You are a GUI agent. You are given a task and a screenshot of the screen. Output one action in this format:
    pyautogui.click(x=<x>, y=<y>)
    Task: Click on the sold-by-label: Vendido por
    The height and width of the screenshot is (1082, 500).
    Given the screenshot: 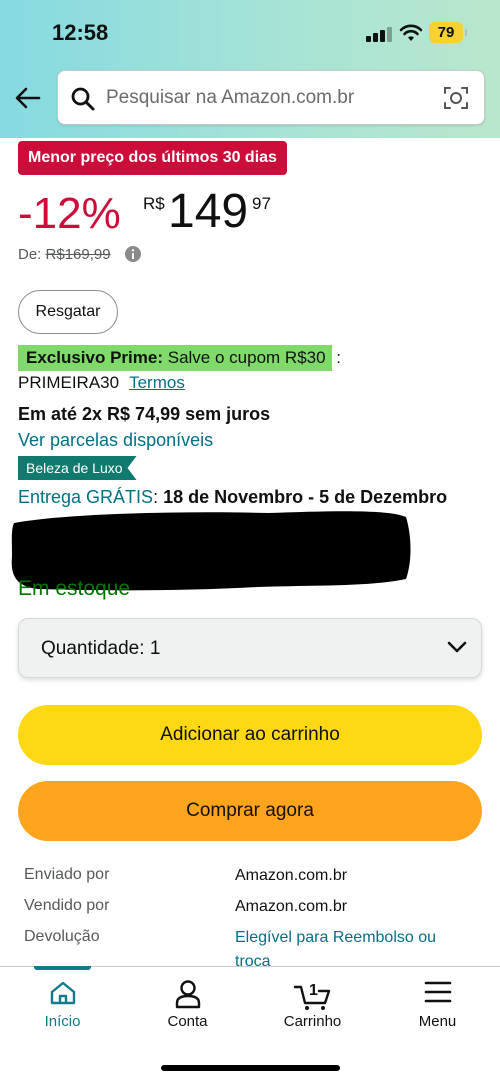 What is the action you would take?
    pyautogui.click(x=67, y=905)
    